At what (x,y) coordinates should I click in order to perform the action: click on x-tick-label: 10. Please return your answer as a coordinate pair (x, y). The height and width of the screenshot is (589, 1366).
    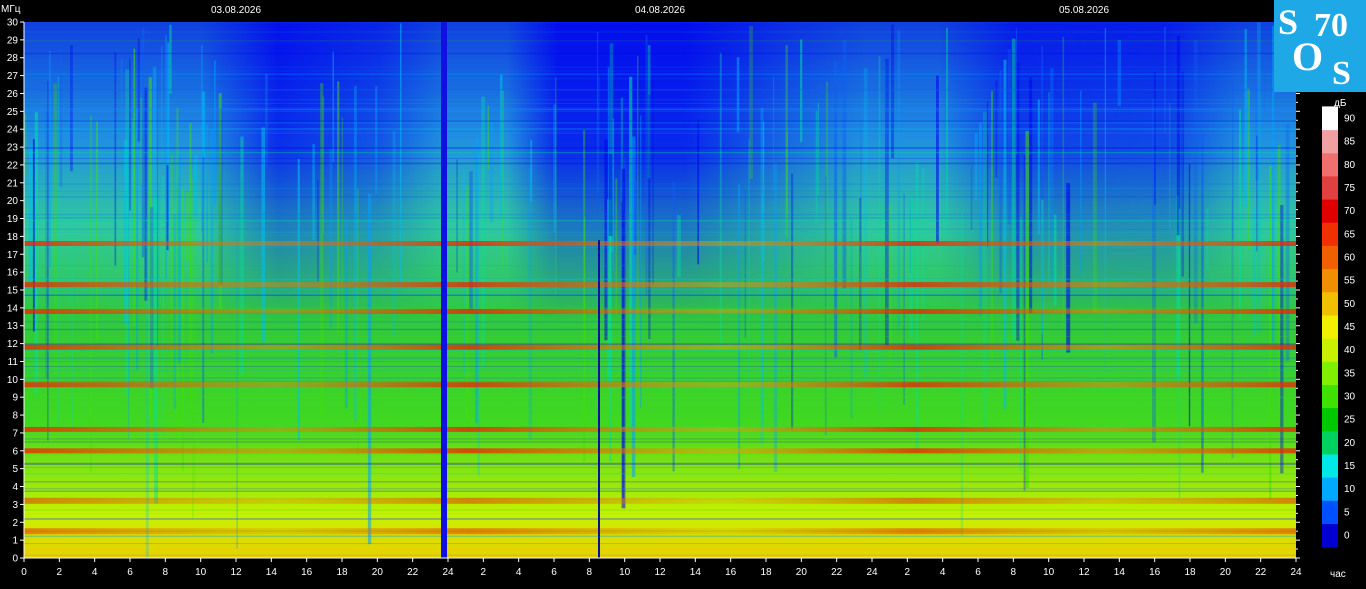
    Looking at the image, I should click on (625, 572).